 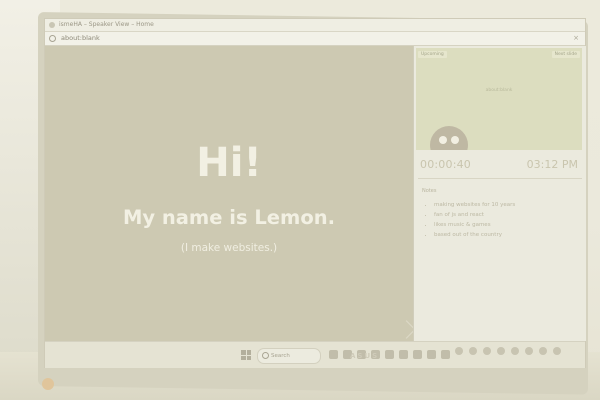 What do you see at coordinates (246, 355) in the screenshot?
I see `windows-start-icon` at bounding box center [246, 355].